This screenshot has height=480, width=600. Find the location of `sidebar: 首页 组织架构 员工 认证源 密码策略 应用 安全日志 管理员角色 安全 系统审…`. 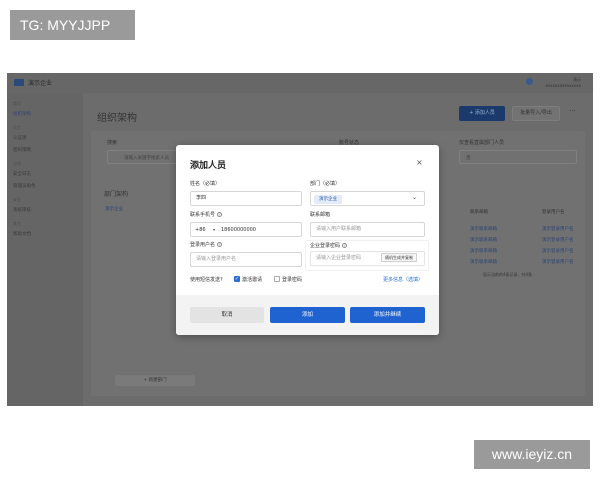

sidebar: 首页 组织架构 员工 认证源 密码策略 应用 安全日志 管理员角色 安全 系统审… is located at coordinates (45, 249).